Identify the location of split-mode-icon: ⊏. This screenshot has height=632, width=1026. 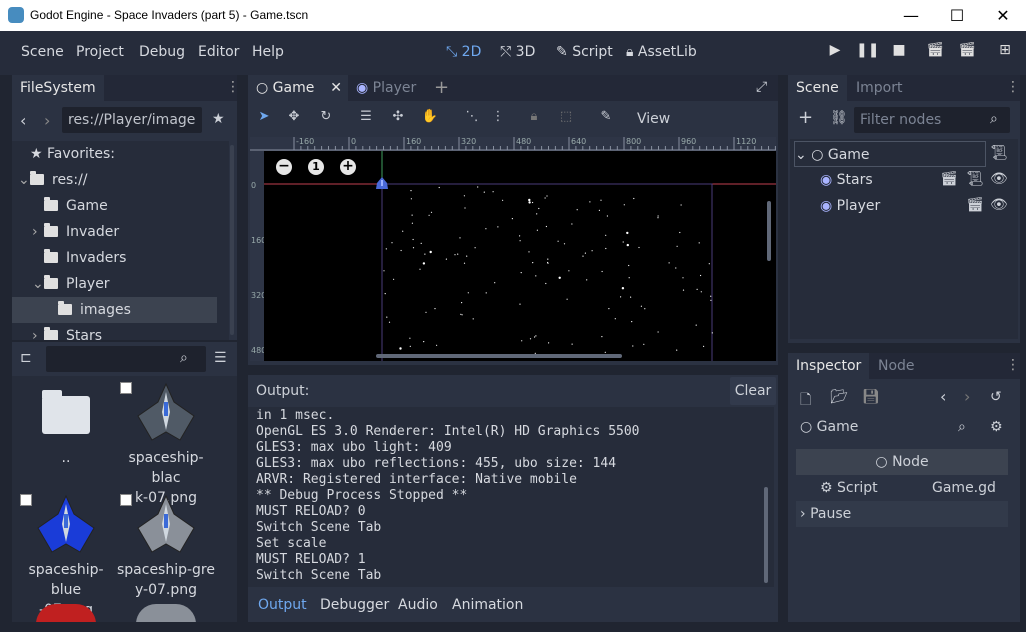
(26, 358).